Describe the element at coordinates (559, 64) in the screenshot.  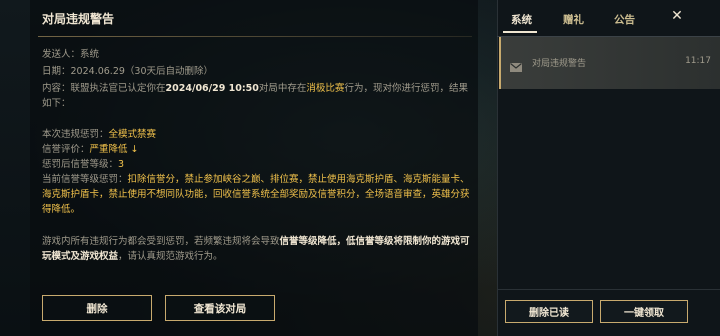
I see `notification-title: 对局违规警告` at that location.